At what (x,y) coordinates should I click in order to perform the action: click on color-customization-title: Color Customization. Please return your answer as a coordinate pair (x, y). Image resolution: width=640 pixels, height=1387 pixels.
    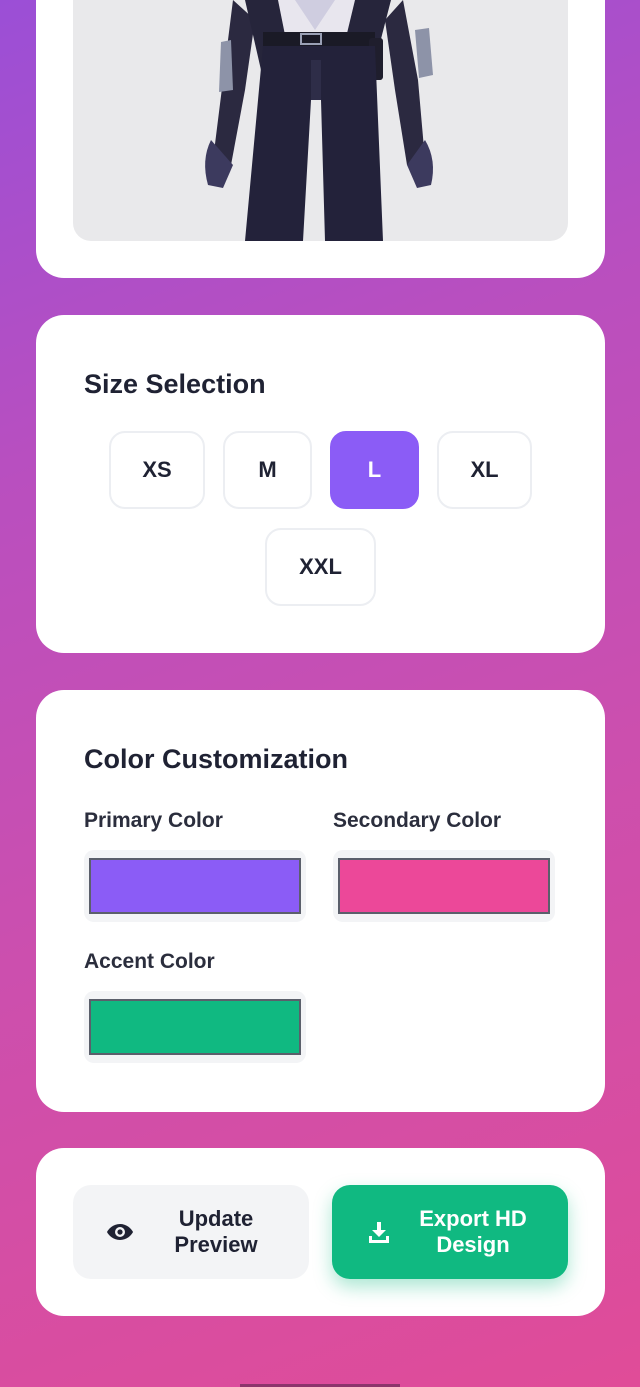
    Looking at the image, I should click on (216, 759).